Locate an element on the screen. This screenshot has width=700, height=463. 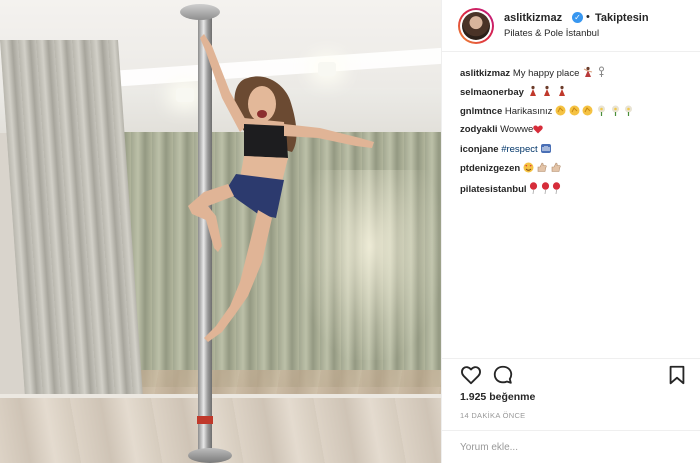
comment-bubble-icon is located at coordinates (503, 375).